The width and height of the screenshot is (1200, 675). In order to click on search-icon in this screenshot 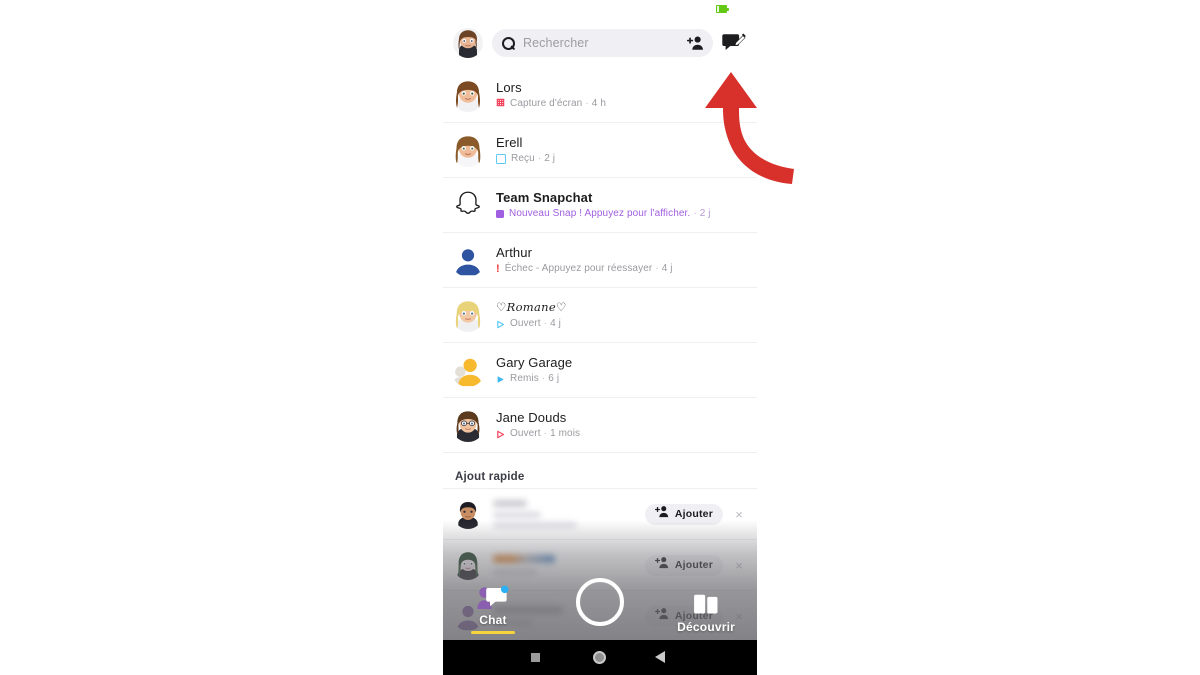, I will do `click(508, 43)`.